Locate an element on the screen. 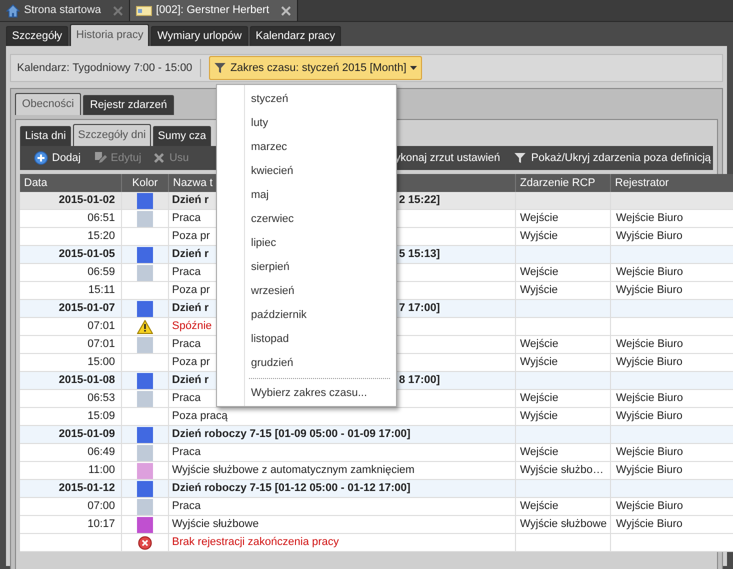  document-tab: Strona startowa is located at coordinates (65, 10).